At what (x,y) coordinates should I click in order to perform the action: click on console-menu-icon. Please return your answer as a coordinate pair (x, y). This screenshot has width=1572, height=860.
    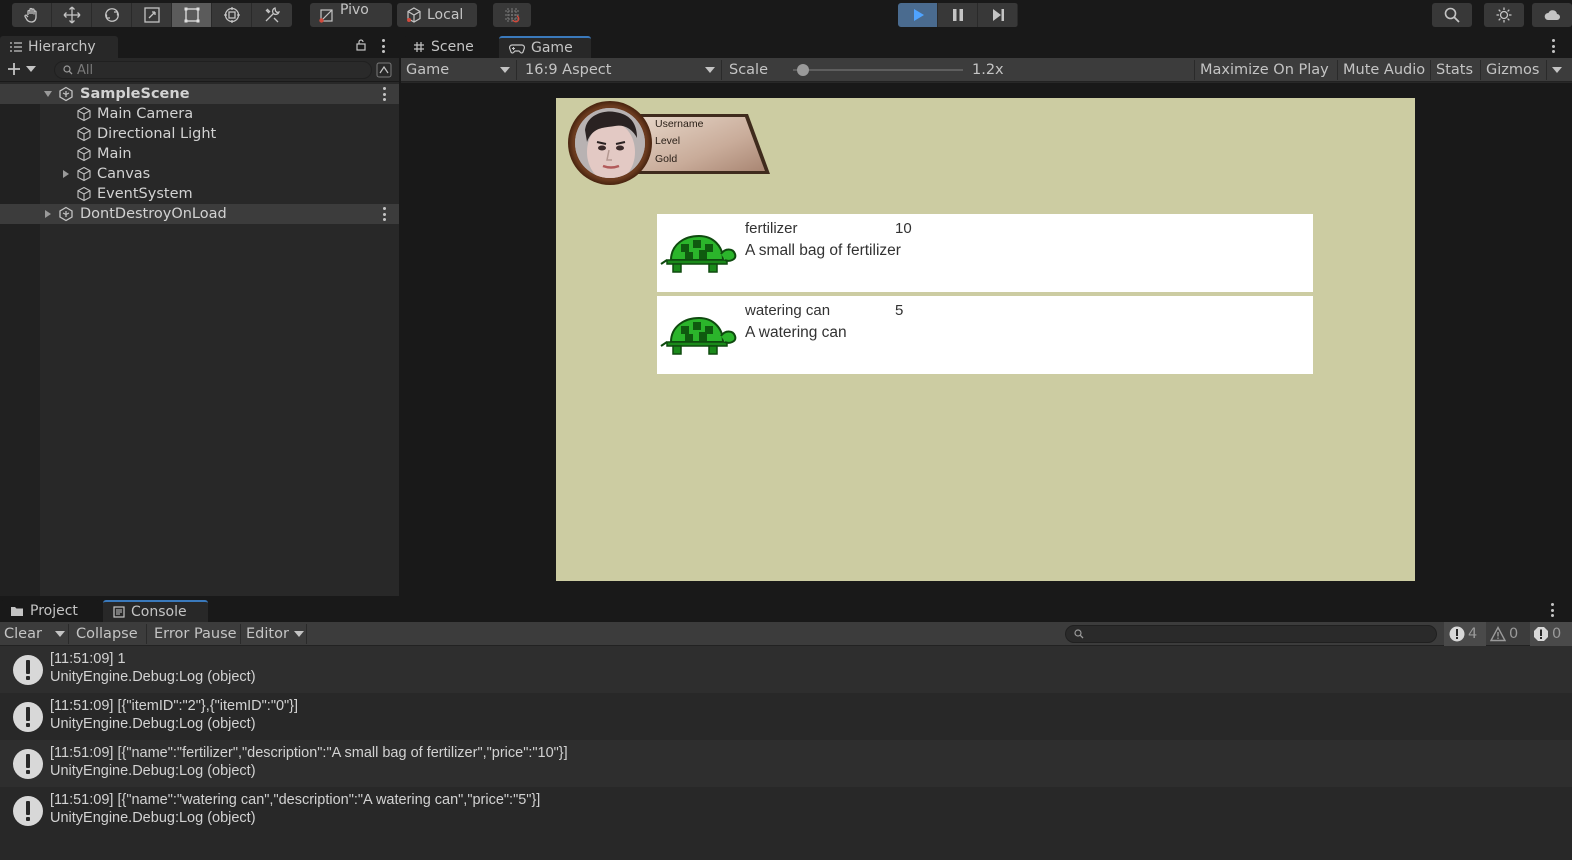
    Looking at the image, I should click on (1552, 610).